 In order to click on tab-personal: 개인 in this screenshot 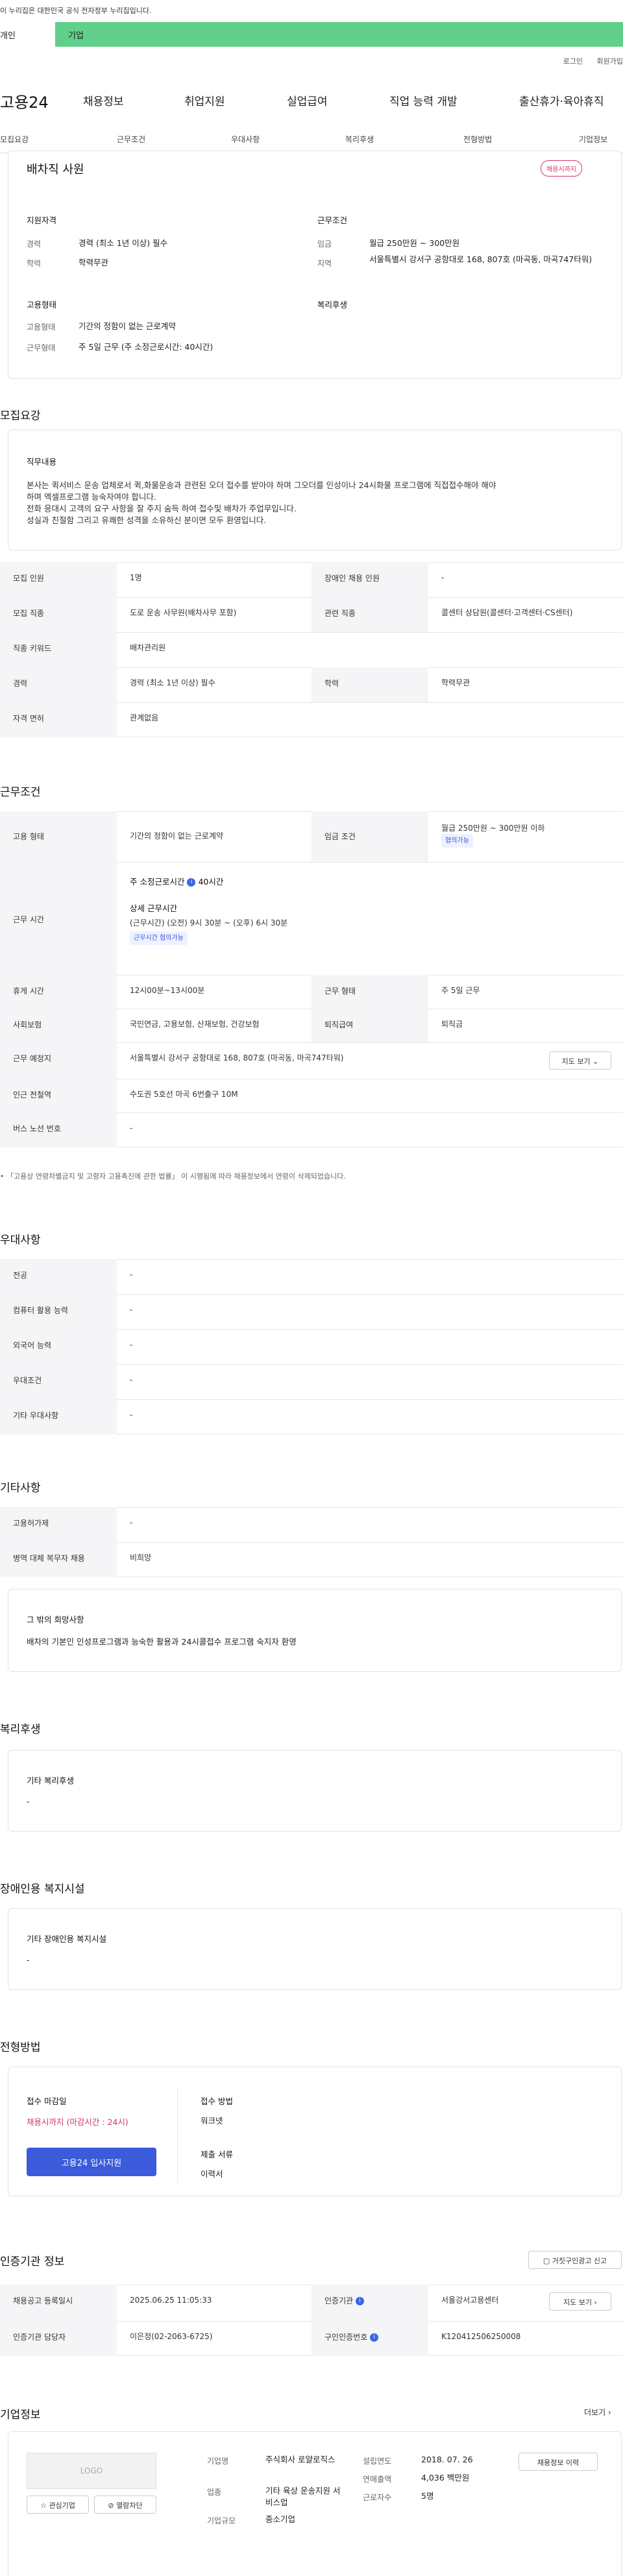, I will do `click(27, 34)`.